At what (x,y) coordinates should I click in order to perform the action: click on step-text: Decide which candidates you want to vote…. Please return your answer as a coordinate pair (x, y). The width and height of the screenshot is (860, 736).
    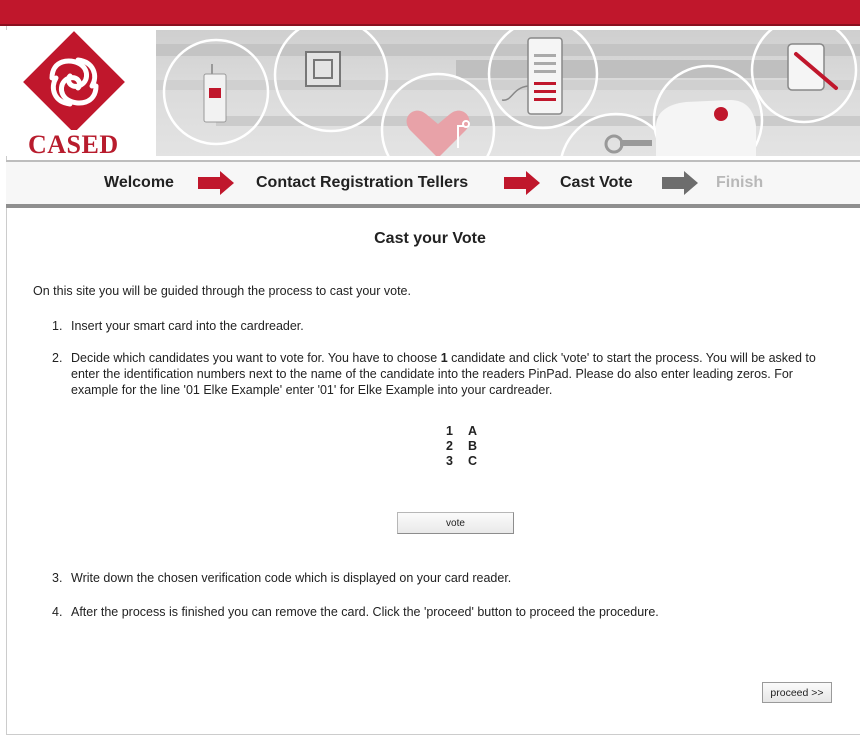
    Looking at the image, I should click on (454, 374).